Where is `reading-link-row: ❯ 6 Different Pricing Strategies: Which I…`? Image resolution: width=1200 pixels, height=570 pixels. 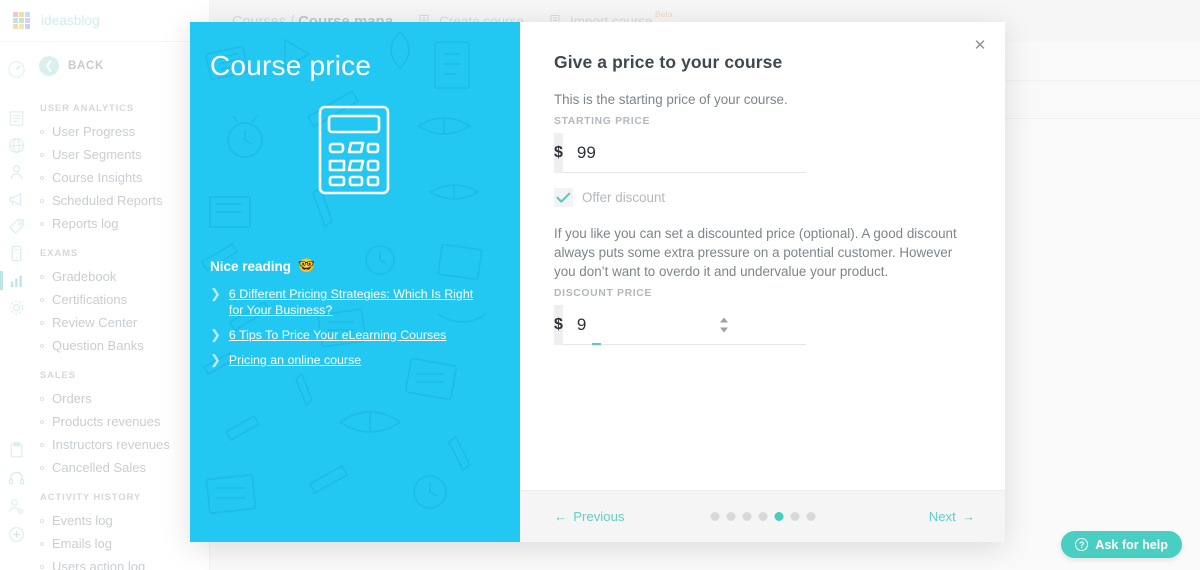
reading-link-row: ❯ 6 Different Pricing Strategies: Which I… is located at coordinates (354, 302).